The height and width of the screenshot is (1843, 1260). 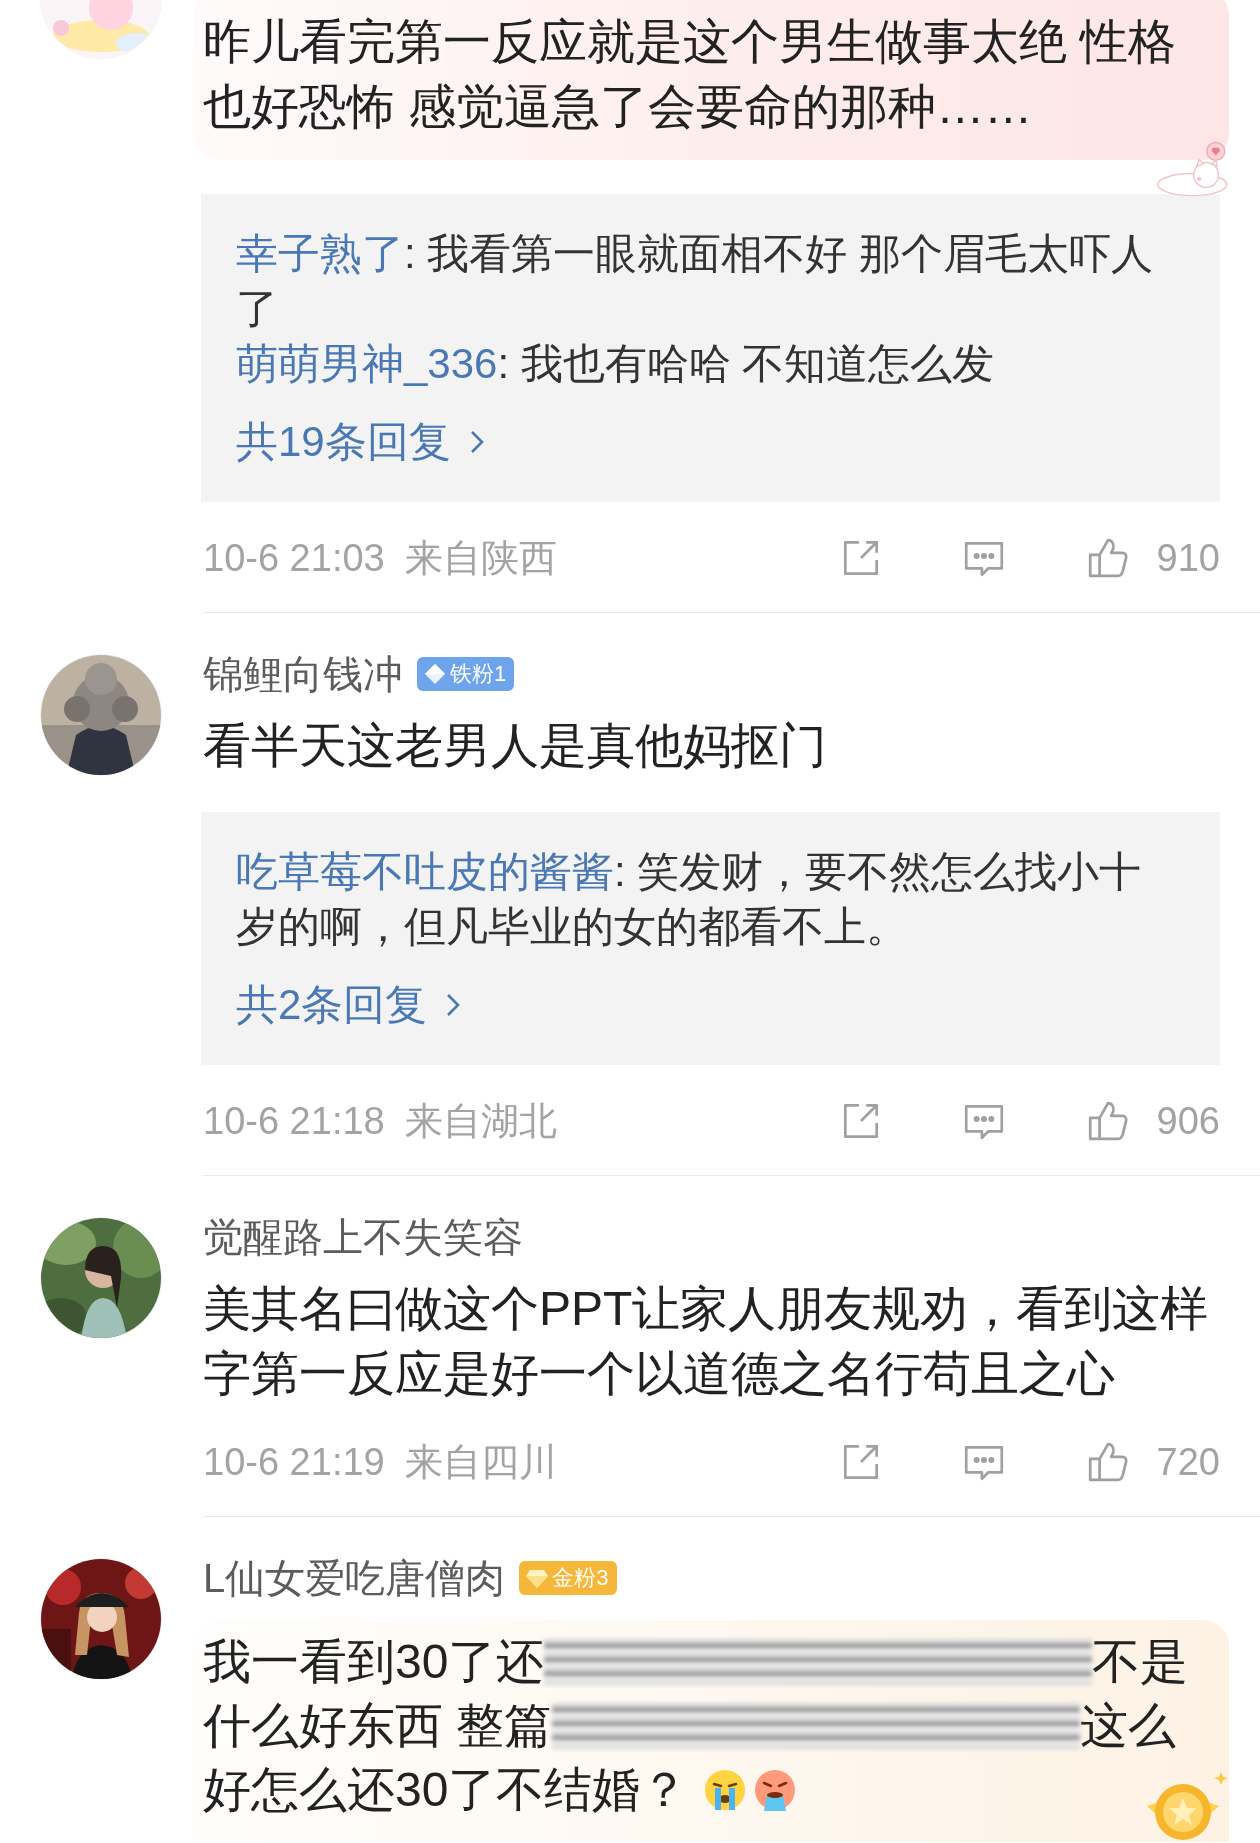 I want to click on comment-text: 这么, so click(x=1128, y=1726).